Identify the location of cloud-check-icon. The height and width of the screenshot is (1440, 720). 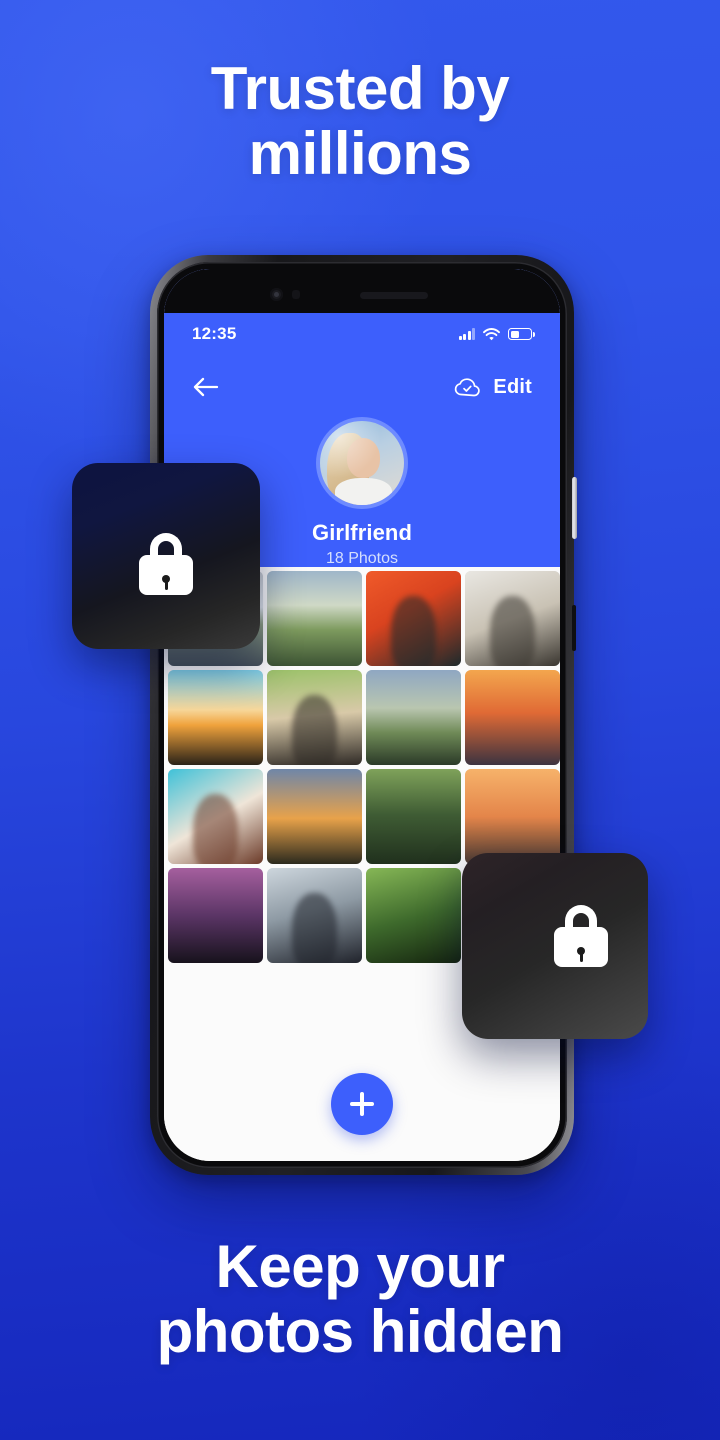
(468, 387).